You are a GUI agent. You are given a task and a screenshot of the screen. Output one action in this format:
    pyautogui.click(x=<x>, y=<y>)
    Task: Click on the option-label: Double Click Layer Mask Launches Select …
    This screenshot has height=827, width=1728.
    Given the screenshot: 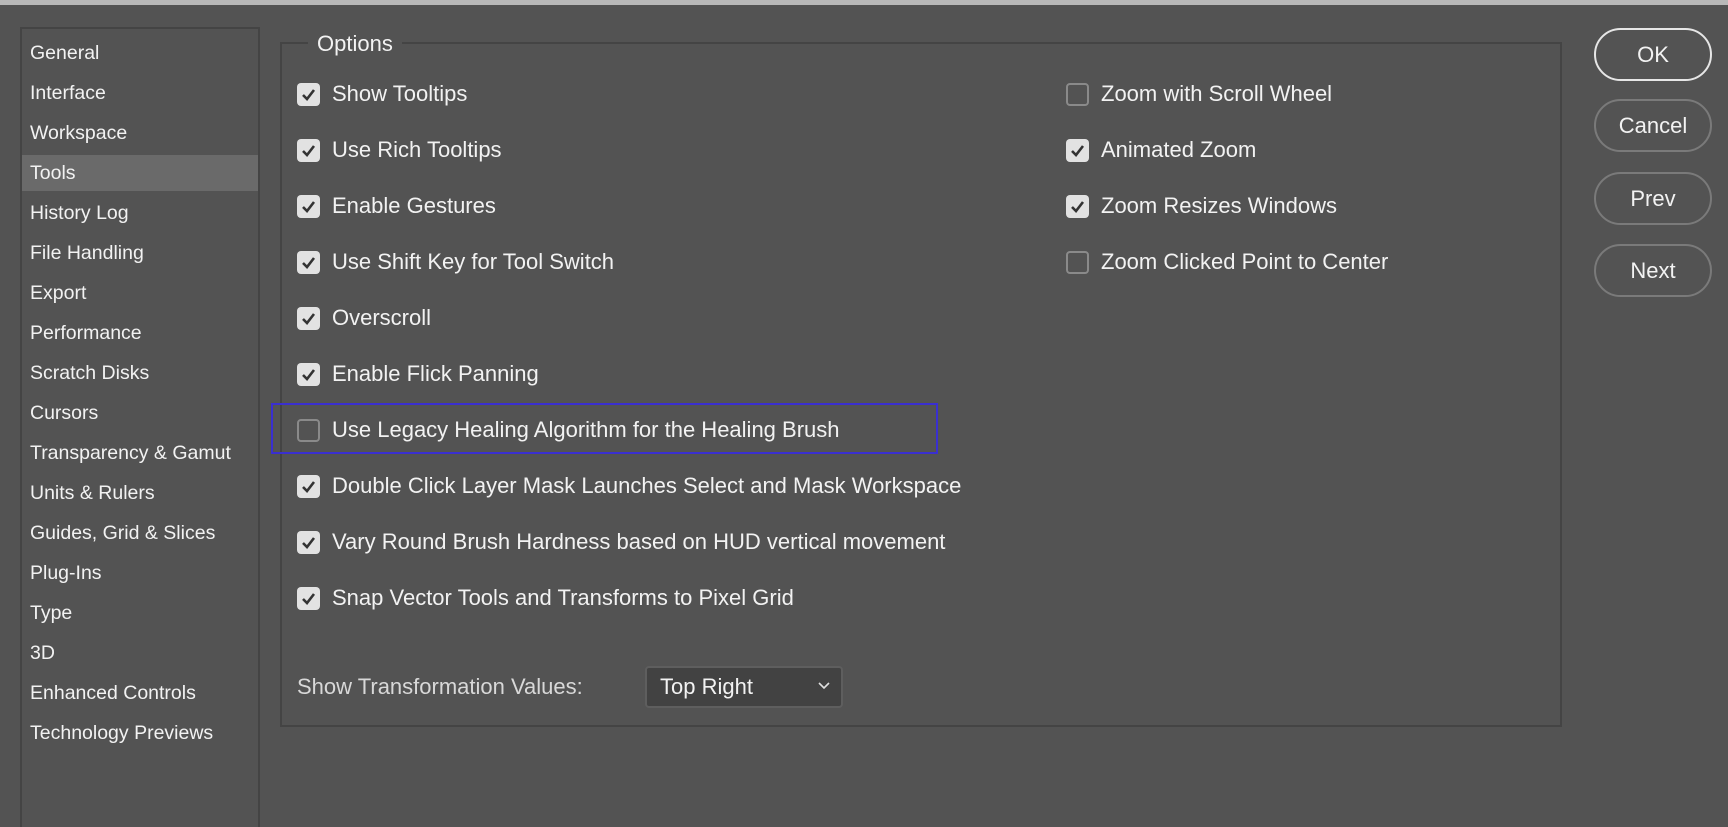 What is the action you would take?
    pyautogui.click(x=647, y=485)
    